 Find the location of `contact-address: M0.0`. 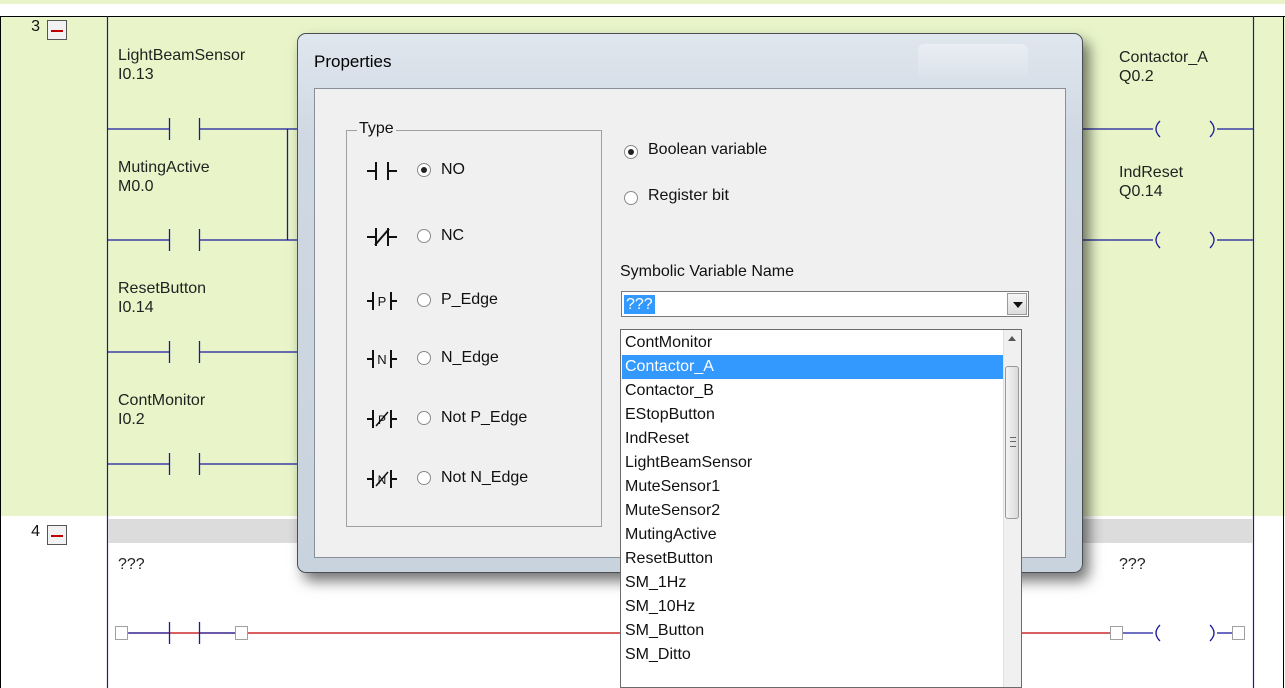

contact-address: M0.0 is located at coordinates (136, 186).